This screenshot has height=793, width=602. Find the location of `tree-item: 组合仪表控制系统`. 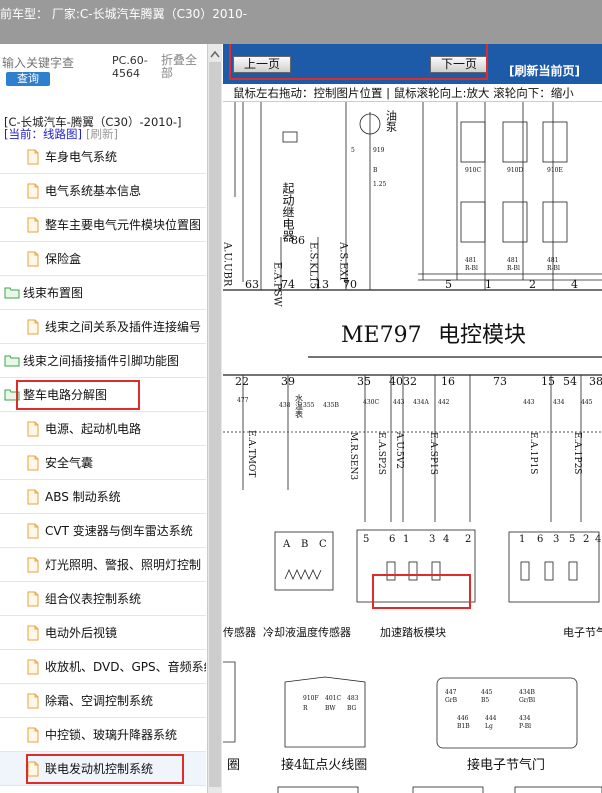

tree-item: 组合仪表控制系统 is located at coordinates (103, 599).